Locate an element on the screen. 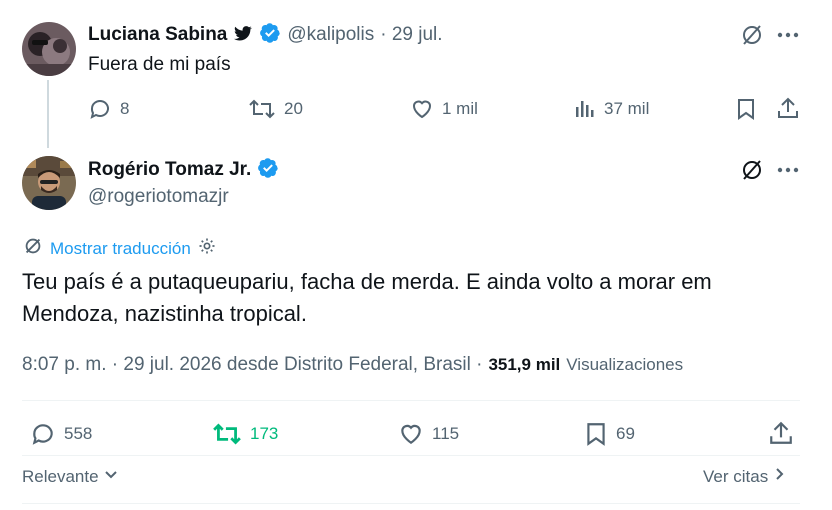 The image size is (832, 510). main-author-name: Rogério Tomaz Jr. is located at coordinates (169, 170).